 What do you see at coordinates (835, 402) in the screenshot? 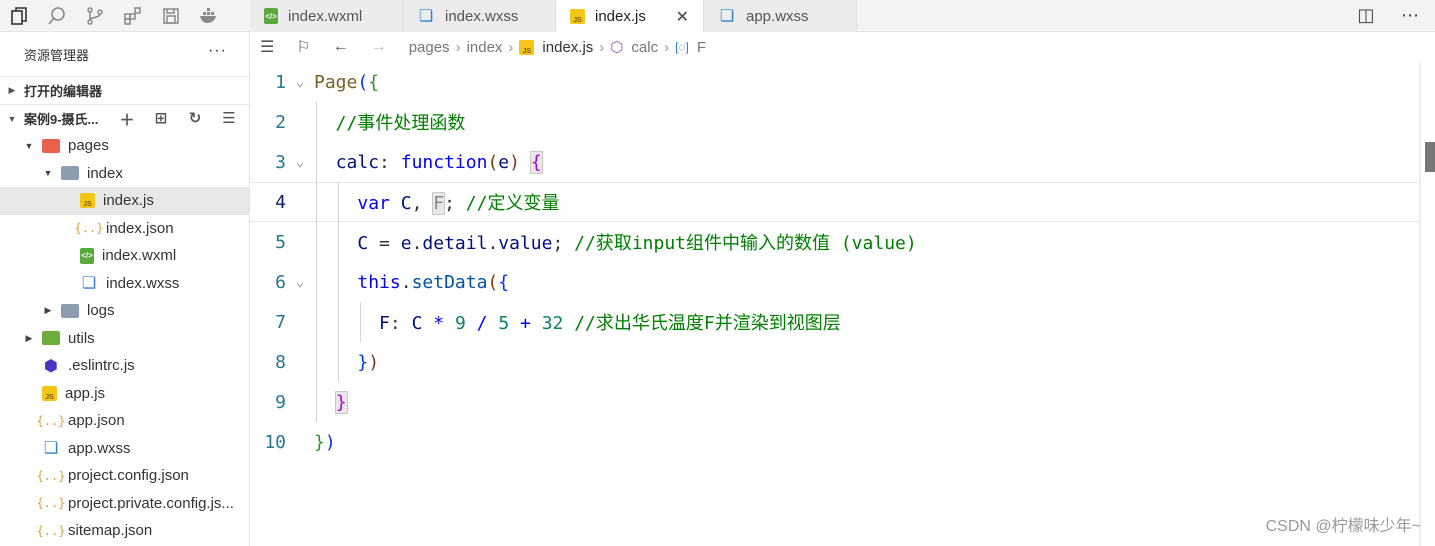
I see `code-line: 9 }` at bounding box center [835, 402].